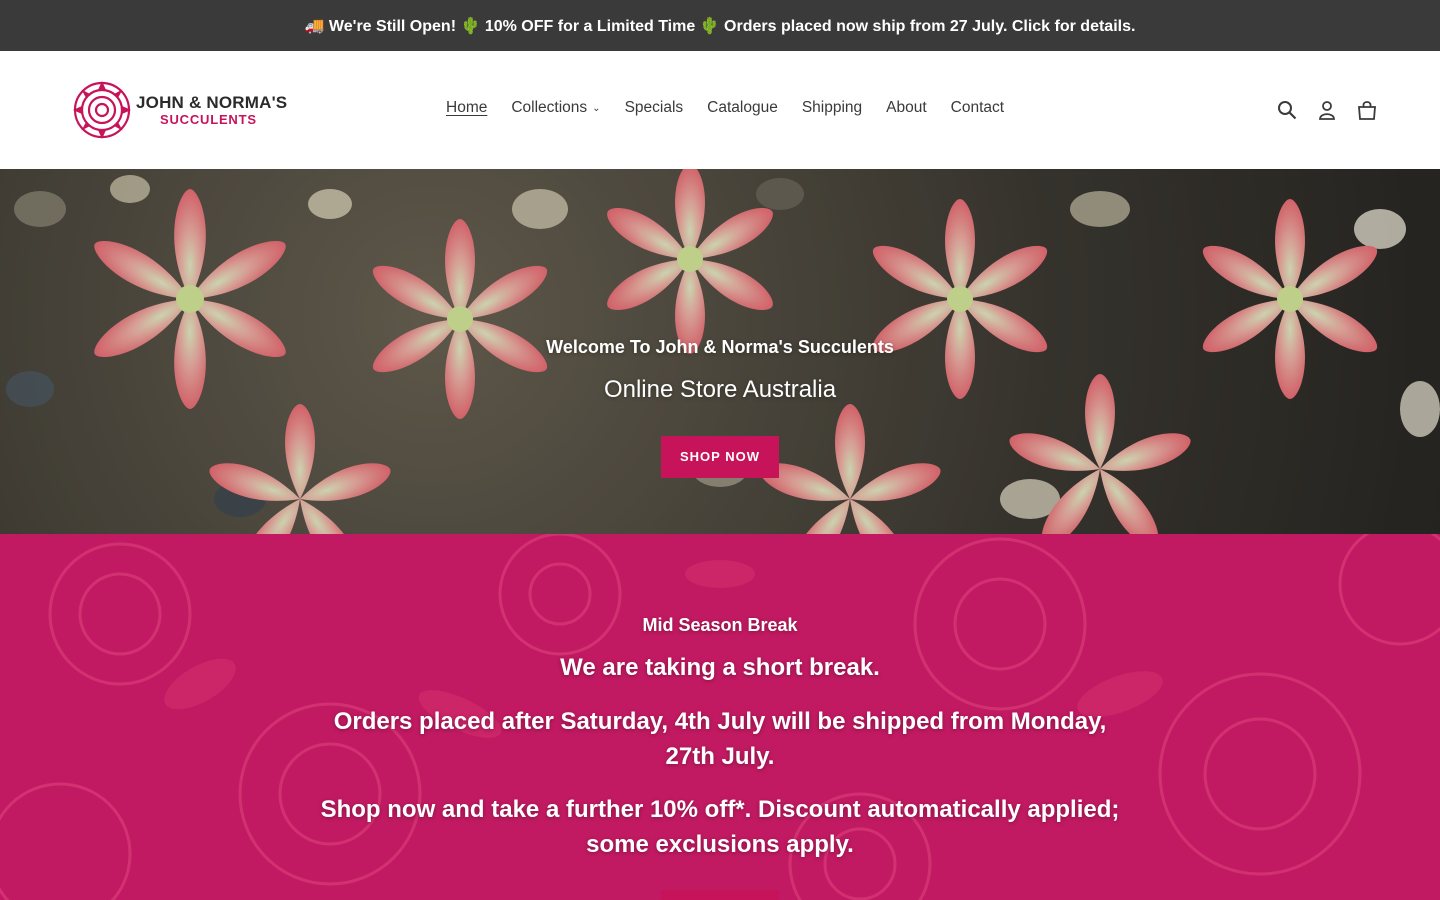 This screenshot has height=900, width=1440. Describe the element at coordinates (720, 389) in the screenshot. I see `hero-title: Online Store Australia` at that location.